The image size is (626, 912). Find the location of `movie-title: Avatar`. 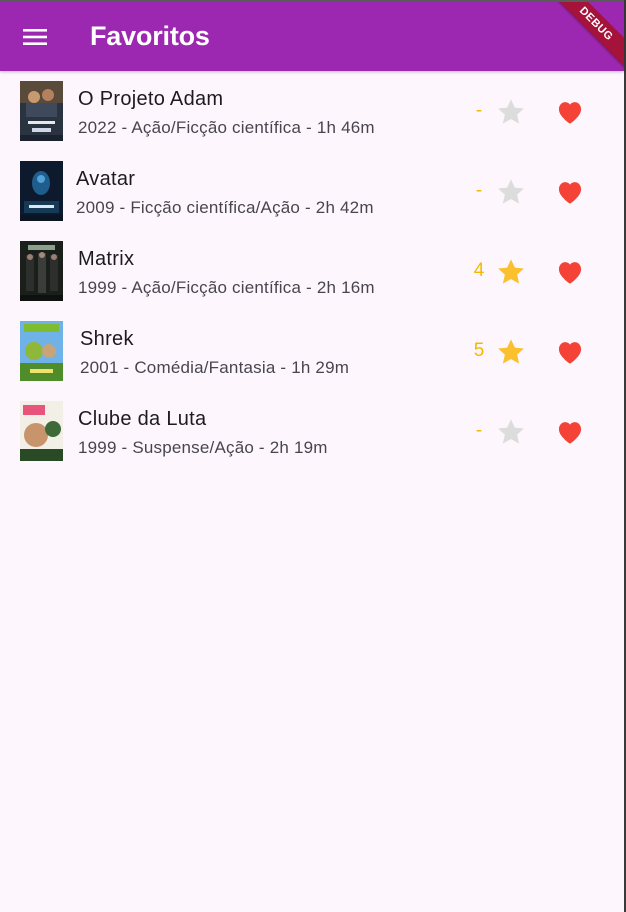

movie-title: Avatar is located at coordinates (106, 179).